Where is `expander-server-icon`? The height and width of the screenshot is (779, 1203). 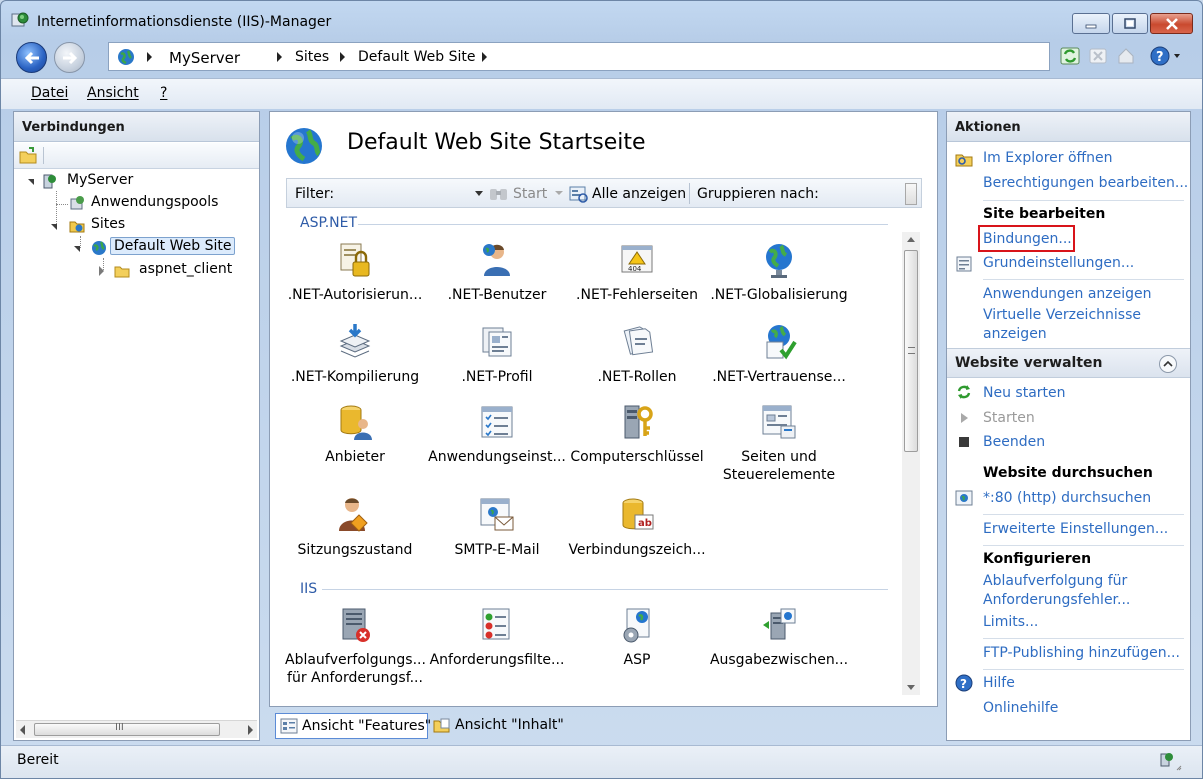
expander-server-icon is located at coordinates (31, 182).